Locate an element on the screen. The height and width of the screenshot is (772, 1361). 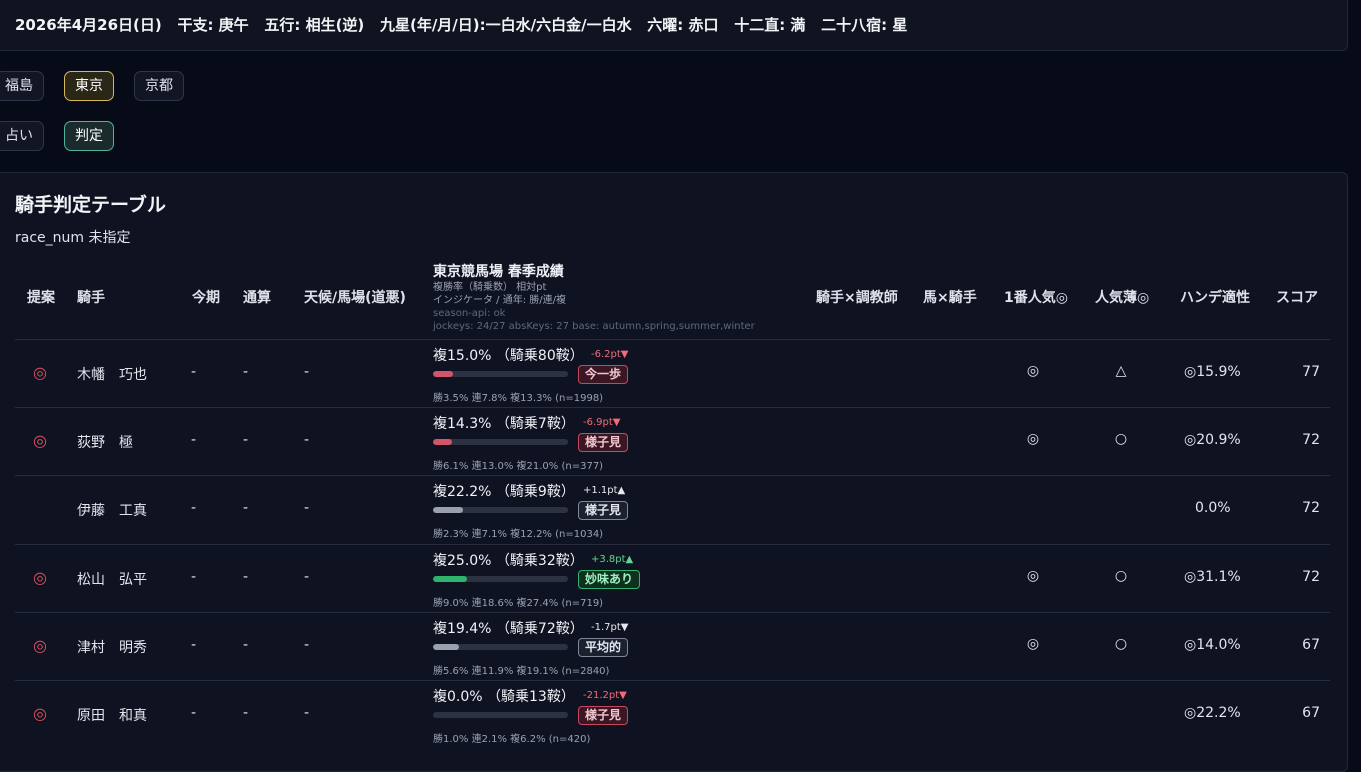
longshot-mark: △ is located at coordinates (1121, 371).